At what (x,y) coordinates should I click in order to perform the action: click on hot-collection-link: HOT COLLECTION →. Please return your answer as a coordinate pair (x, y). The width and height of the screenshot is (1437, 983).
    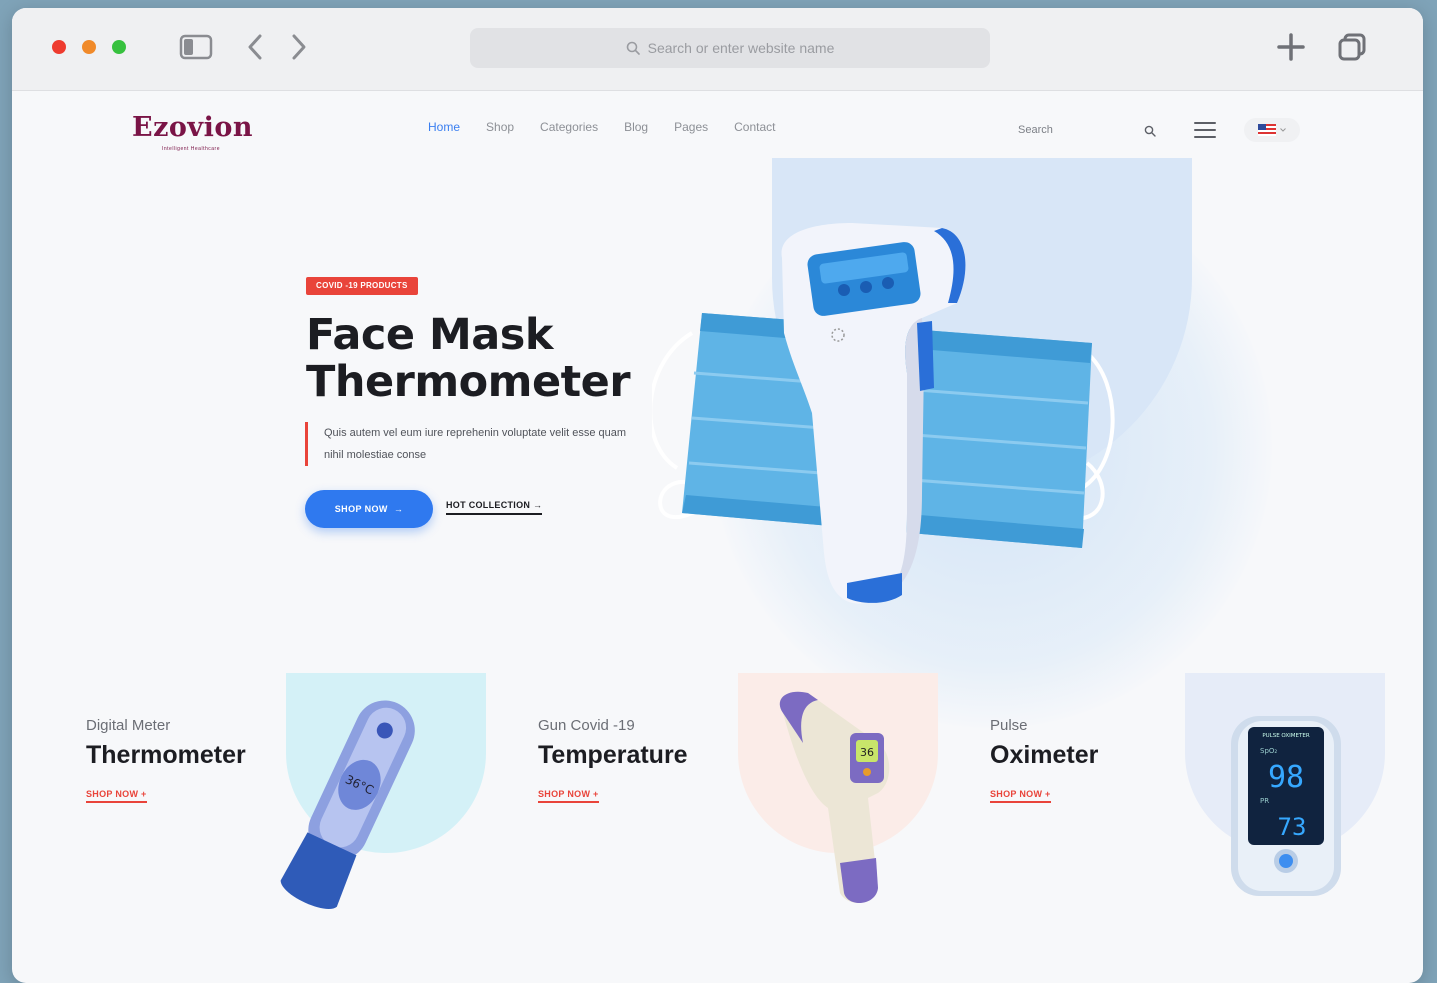
    Looking at the image, I should click on (494, 507).